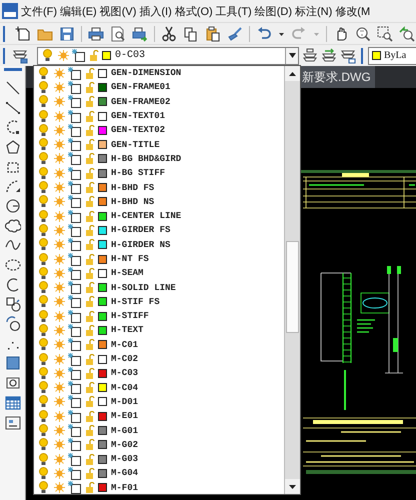 The image size is (416, 500). Describe the element at coordinates (292, 486) in the screenshot. I see `scroll-down-icon` at that location.